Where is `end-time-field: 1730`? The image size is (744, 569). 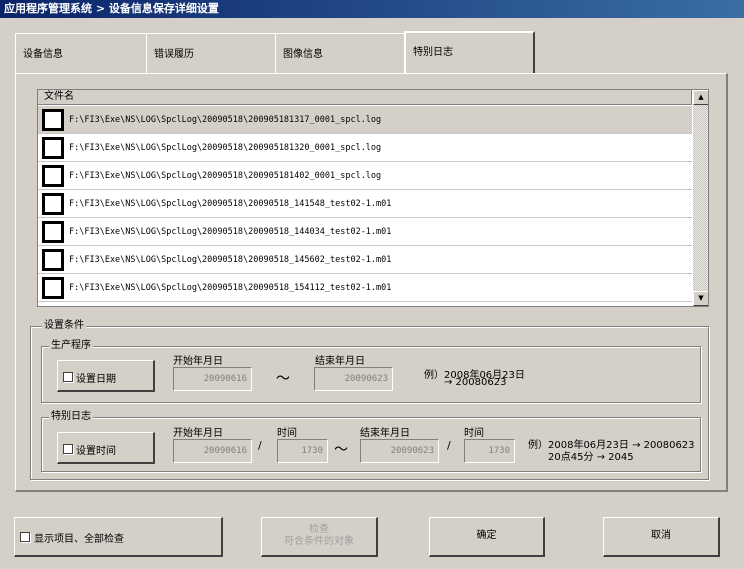
end-time-field: 1730 is located at coordinates (489, 451).